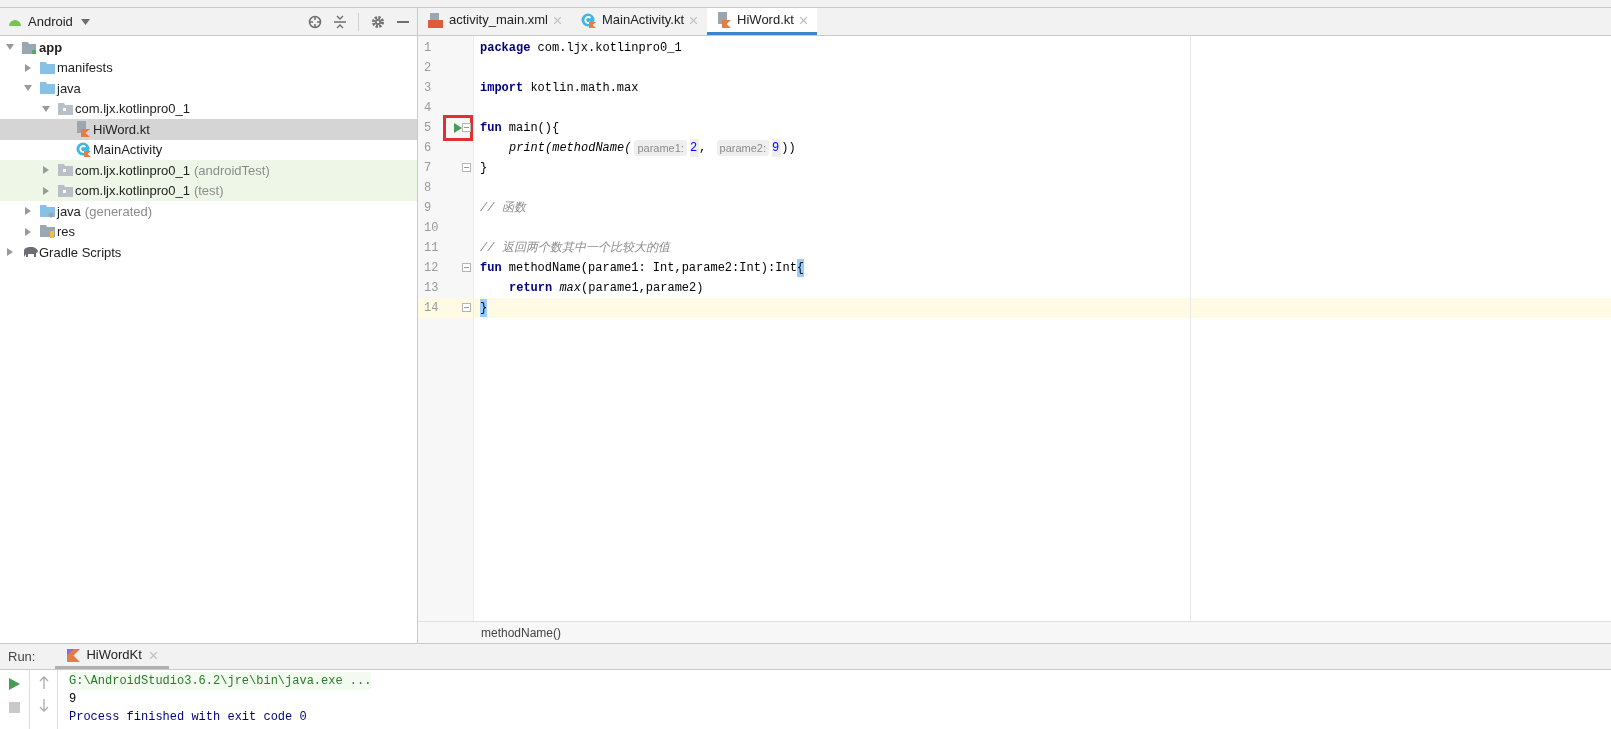 The width and height of the screenshot is (1611, 729). Describe the element at coordinates (188, 717) in the screenshot. I see `console-line: Process finished with exit code 0` at that location.